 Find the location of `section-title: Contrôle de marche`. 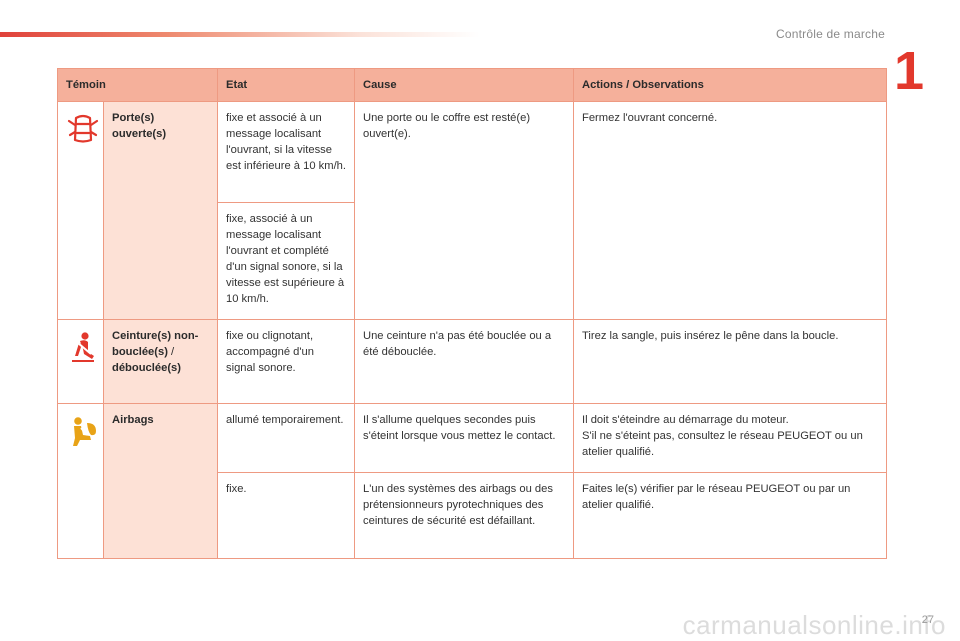

section-title: Contrôle de marche is located at coordinates (830, 34).